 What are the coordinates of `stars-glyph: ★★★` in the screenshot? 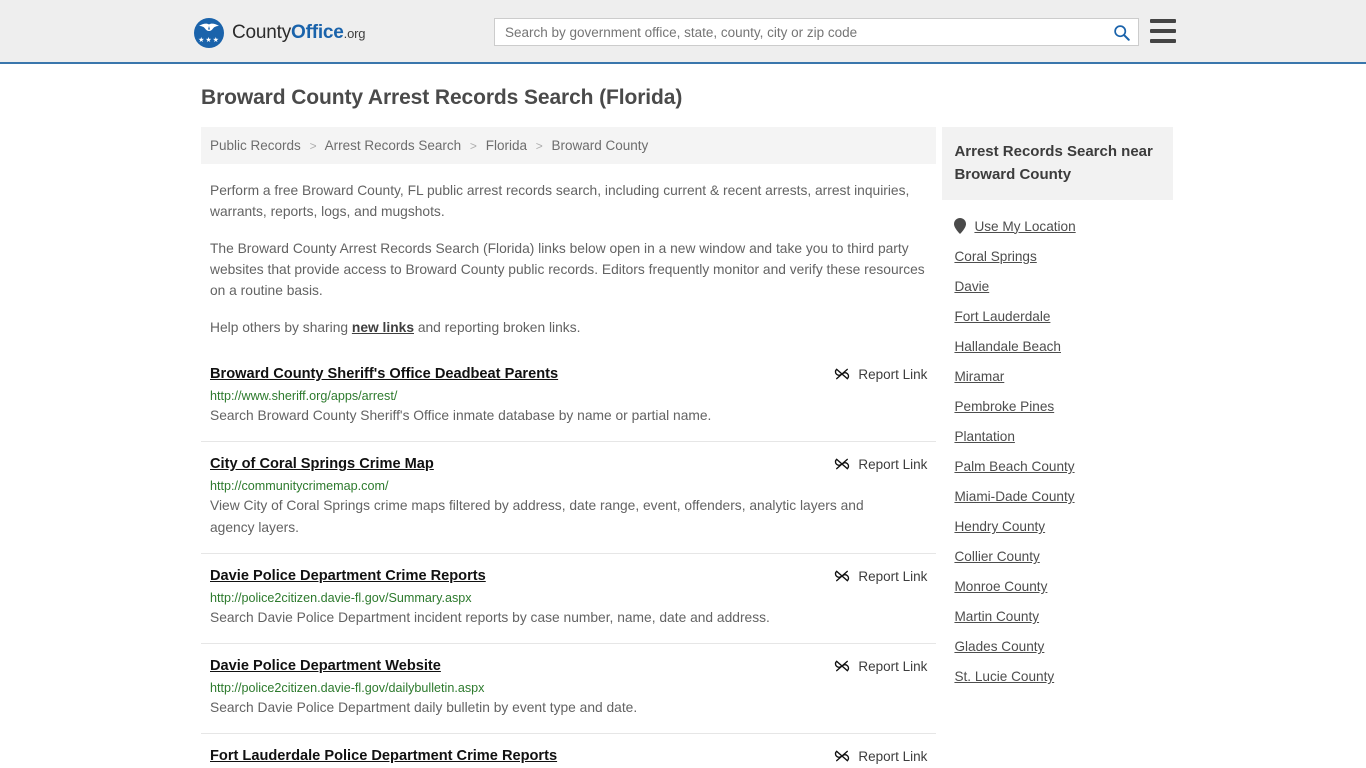 It's located at (209, 40).